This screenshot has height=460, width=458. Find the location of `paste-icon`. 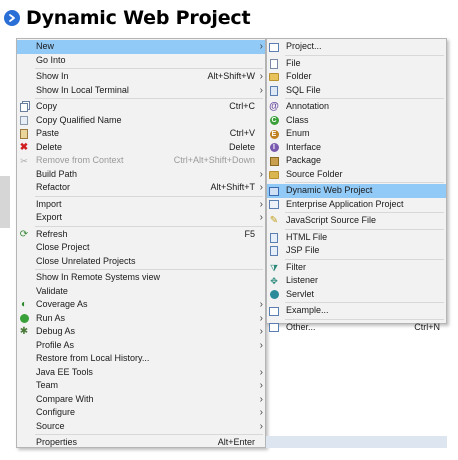

paste-icon is located at coordinates (24, 134).